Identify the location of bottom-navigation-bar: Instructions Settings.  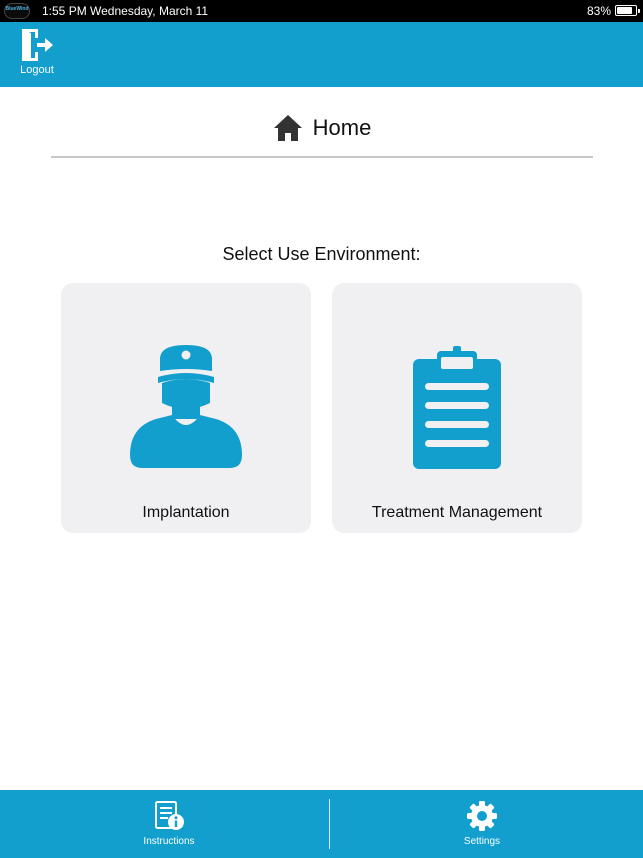
(321, 824).